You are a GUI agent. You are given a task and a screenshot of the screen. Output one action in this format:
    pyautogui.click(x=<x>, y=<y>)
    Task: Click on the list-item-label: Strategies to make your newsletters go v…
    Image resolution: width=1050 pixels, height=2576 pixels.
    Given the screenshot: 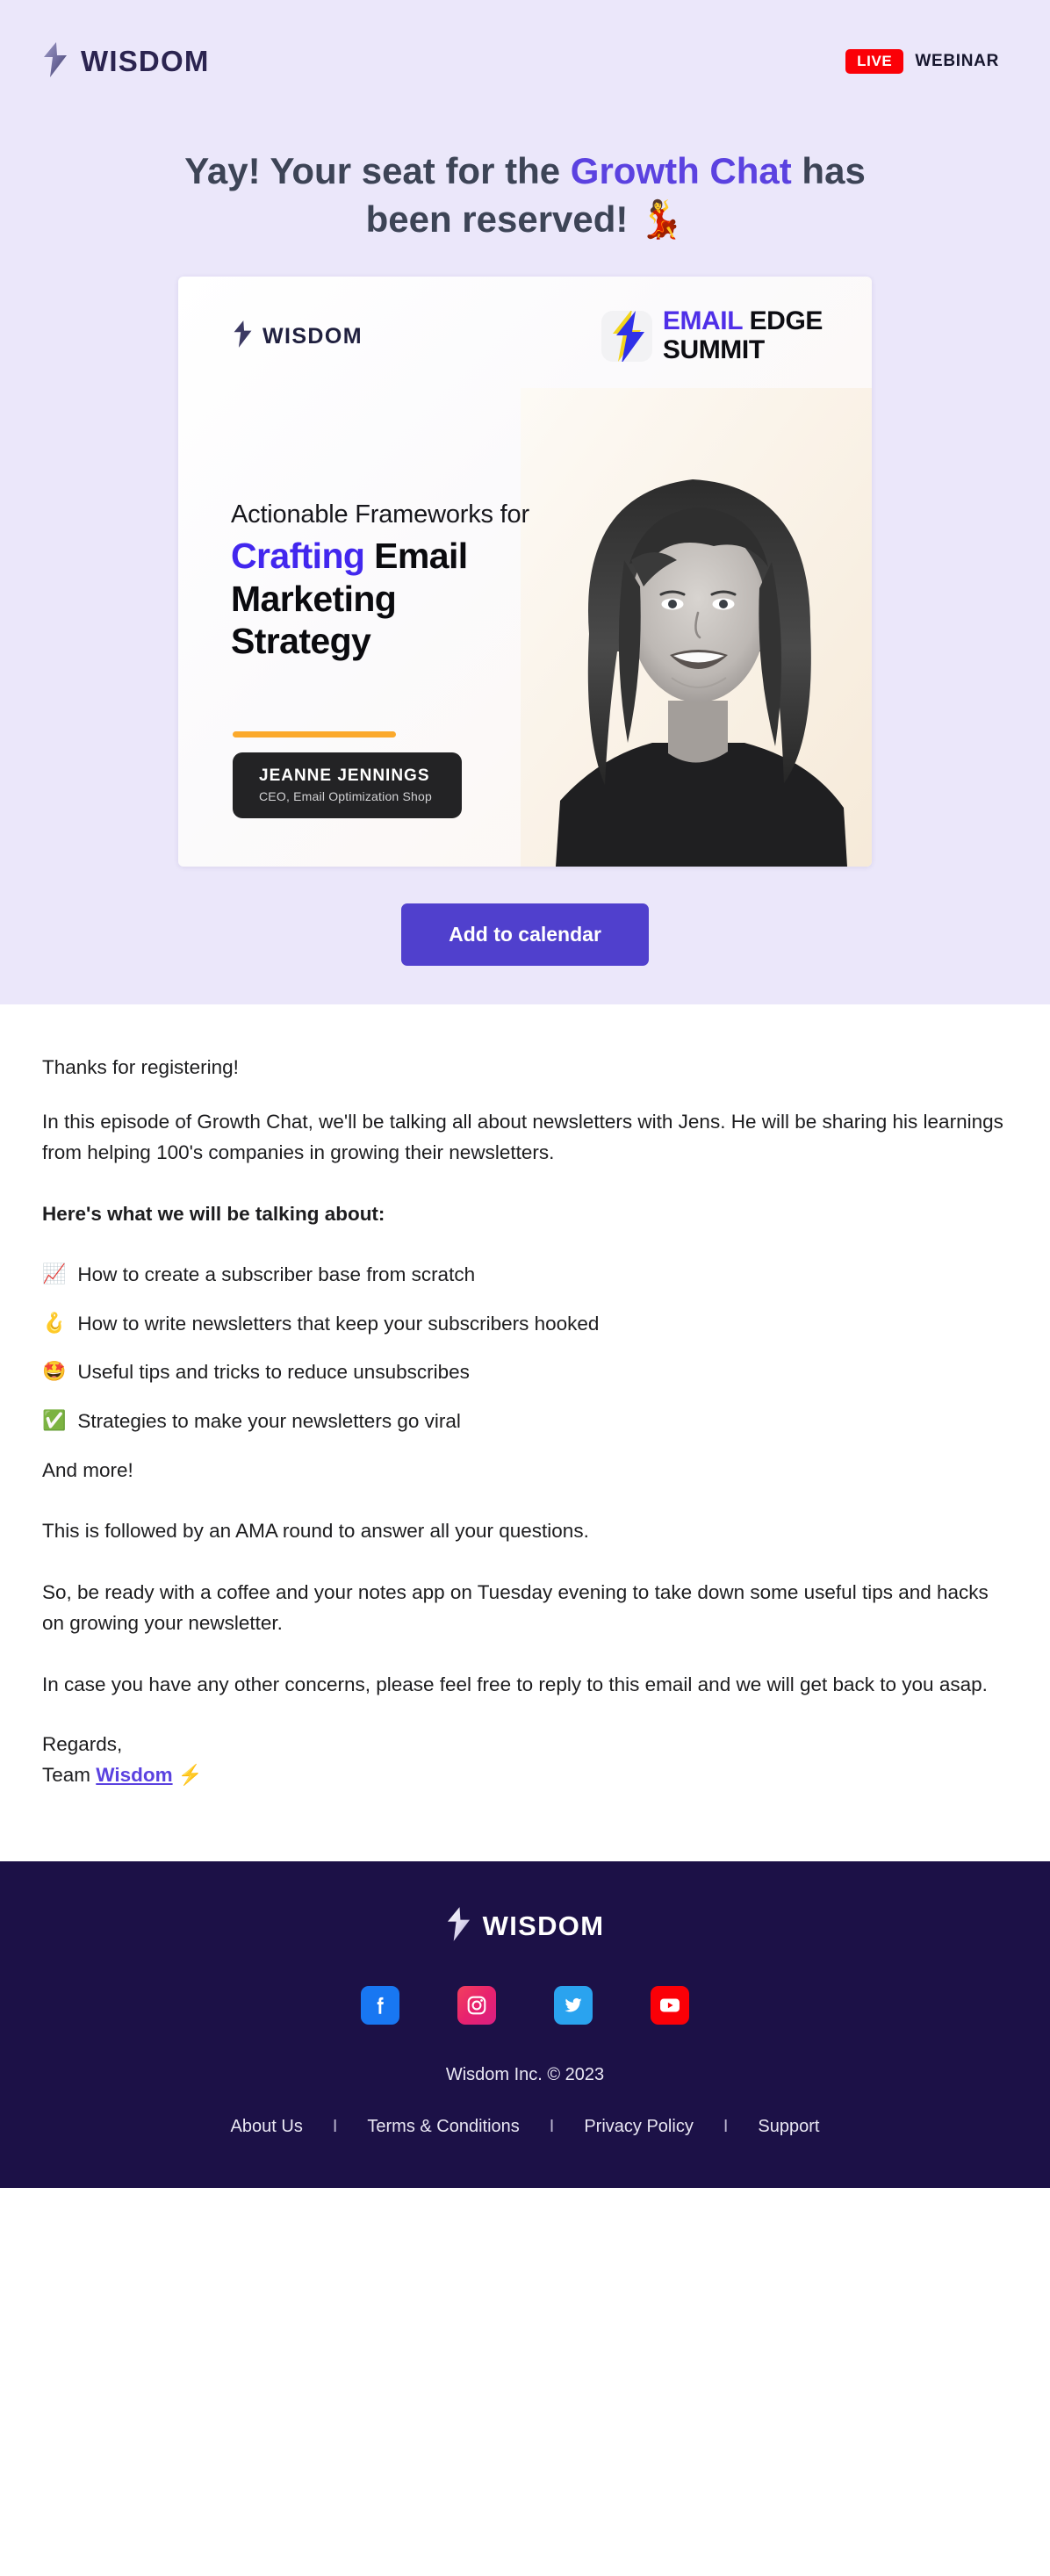 What is the action you would take?
    pyautogui.click(x=269, y=1421)
    